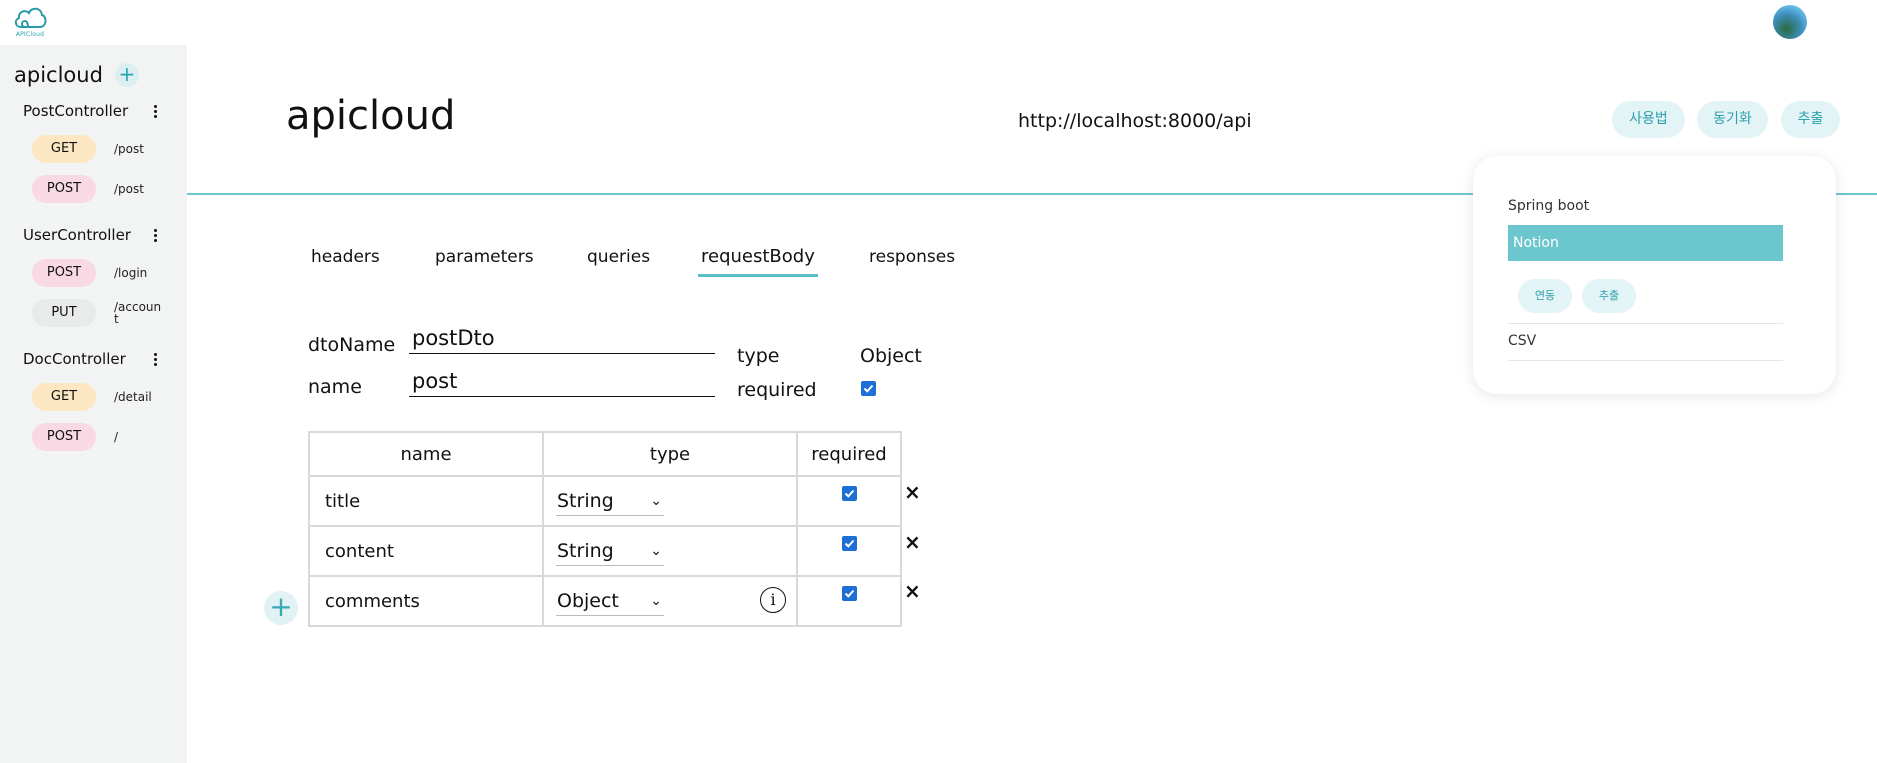 This screenshot has height=763, width=1877. I want to click on controller-name: DocController, so click(74, 359).